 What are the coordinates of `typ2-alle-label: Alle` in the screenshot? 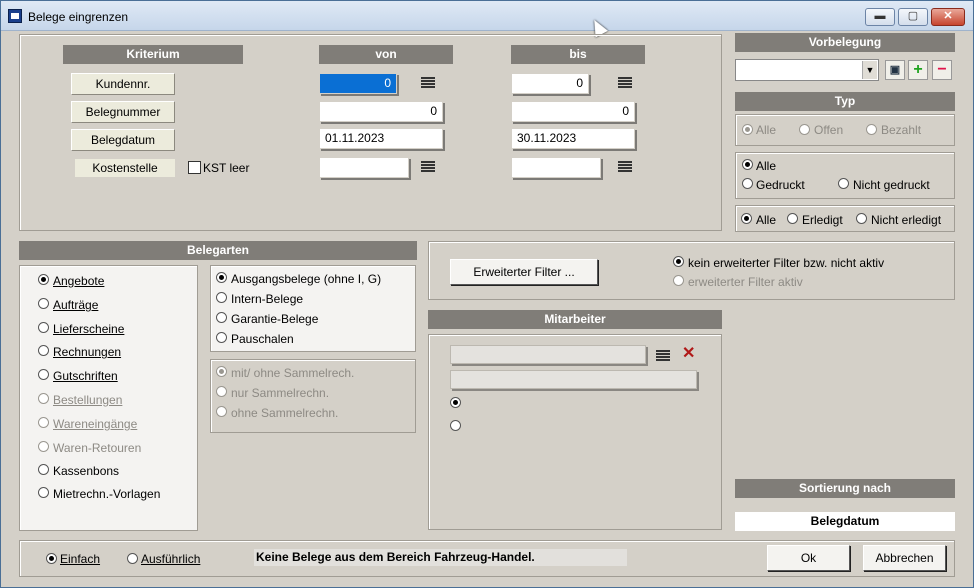 It's located at (766, 166).